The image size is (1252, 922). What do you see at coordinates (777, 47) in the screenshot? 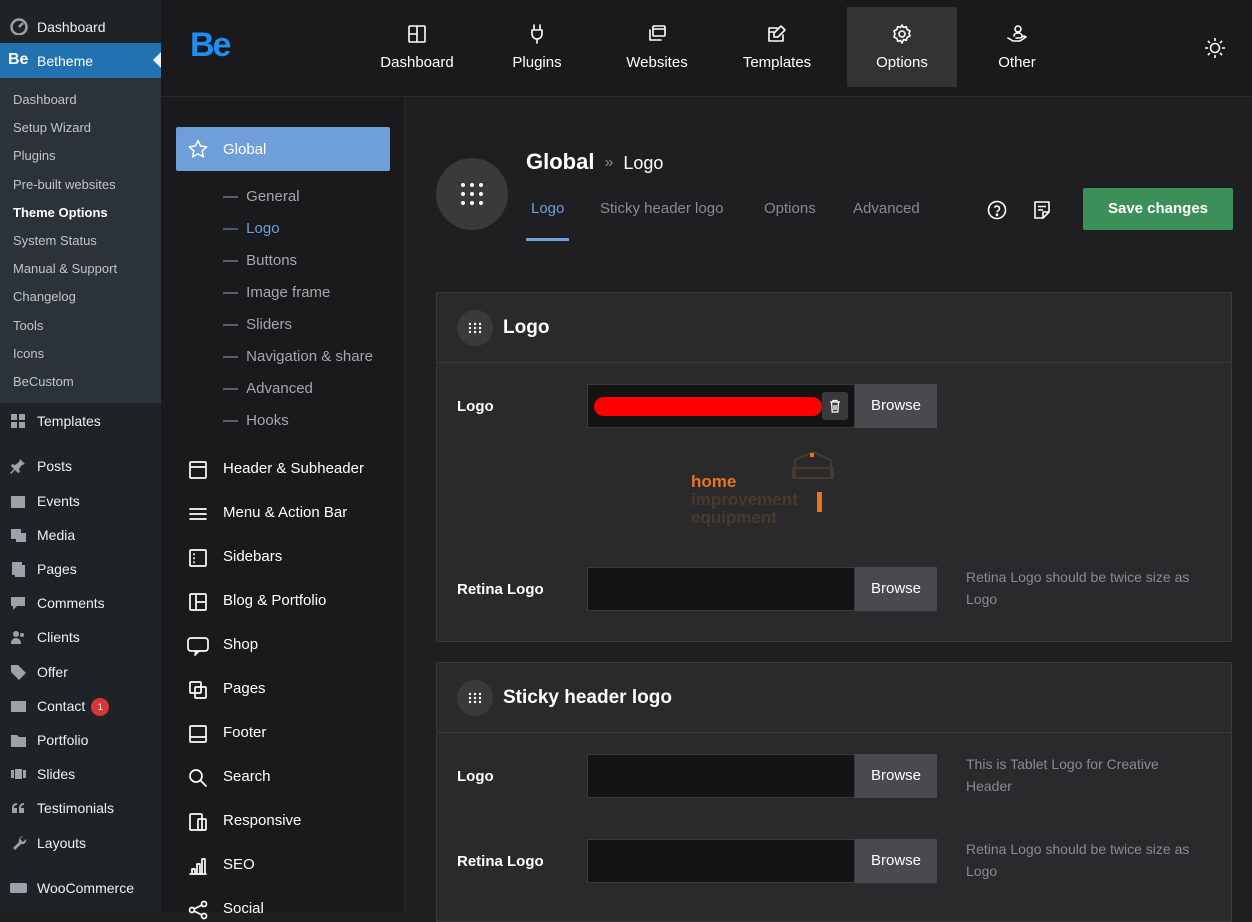
I see `nav-templates: Templates` at bounding box center [777, 47].